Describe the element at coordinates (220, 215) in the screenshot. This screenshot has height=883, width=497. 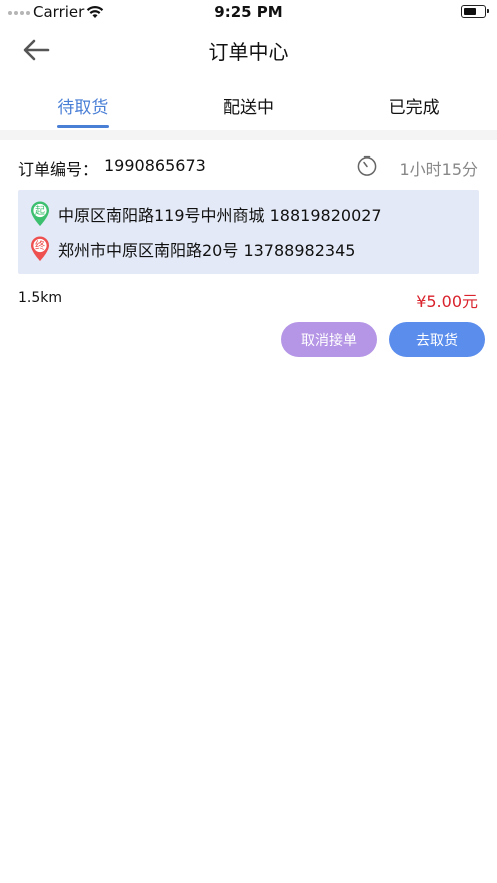
I see `pickup-address: 中原区南阳路119号中州商城 18819820027` at that location.